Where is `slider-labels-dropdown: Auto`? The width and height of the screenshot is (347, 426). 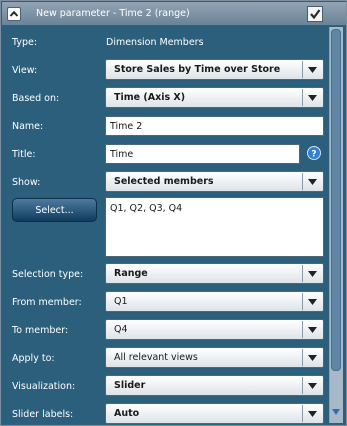 slider-labels-dropdown: Auto is located at coordinates (214, 413).